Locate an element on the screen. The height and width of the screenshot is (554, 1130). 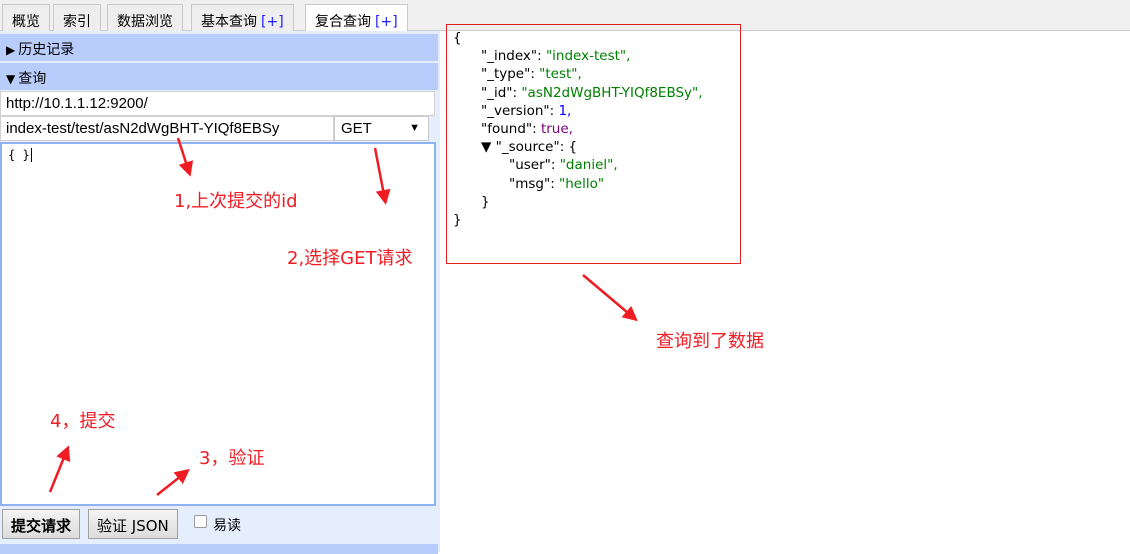
annotation-result: 查询到了数据 is located at coordinates (710, 341).